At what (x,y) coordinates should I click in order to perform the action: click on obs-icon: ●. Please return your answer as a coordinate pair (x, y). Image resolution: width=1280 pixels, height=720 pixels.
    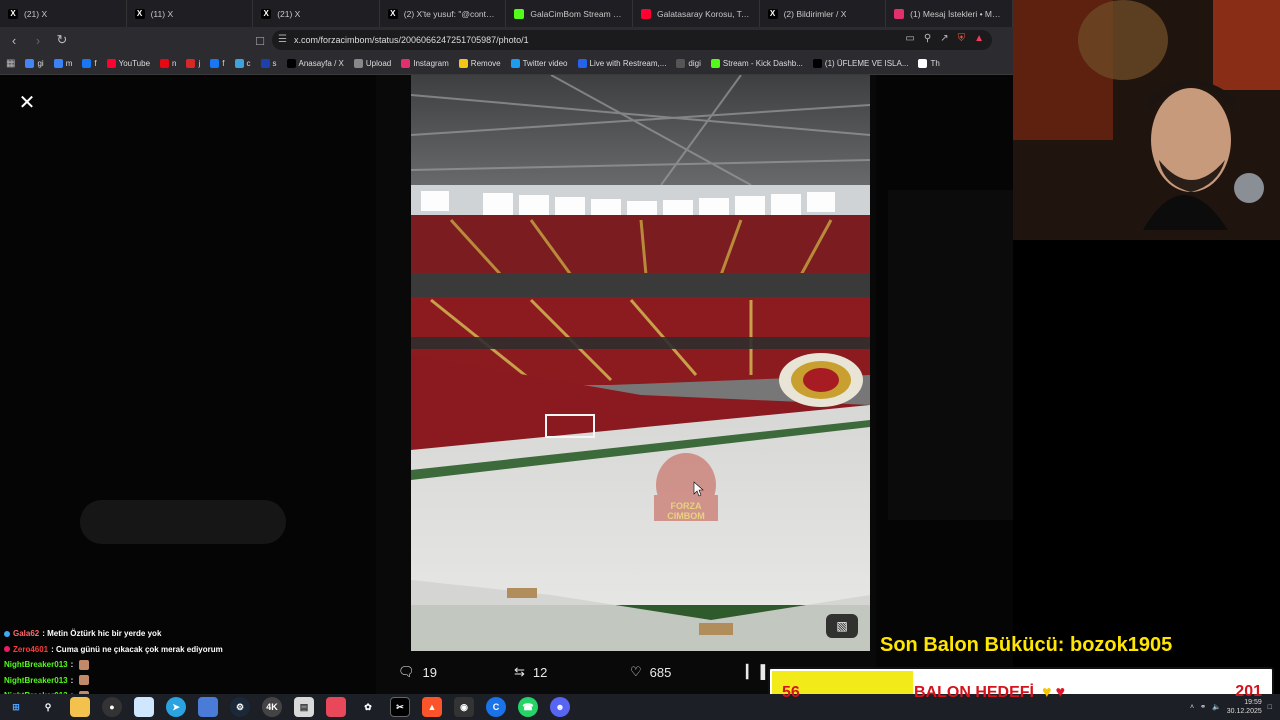
    Looking at the image, I should click on (112, 707).